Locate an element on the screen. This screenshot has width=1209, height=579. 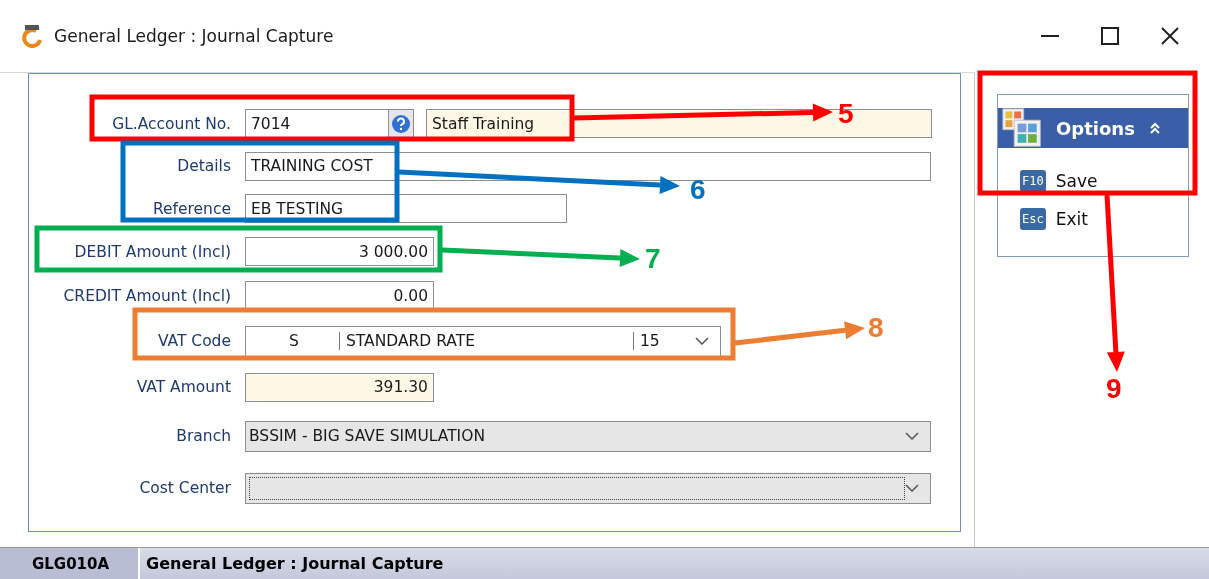
field-label: DEBIT Amount (Incl) is located at coordinates (152, 251).